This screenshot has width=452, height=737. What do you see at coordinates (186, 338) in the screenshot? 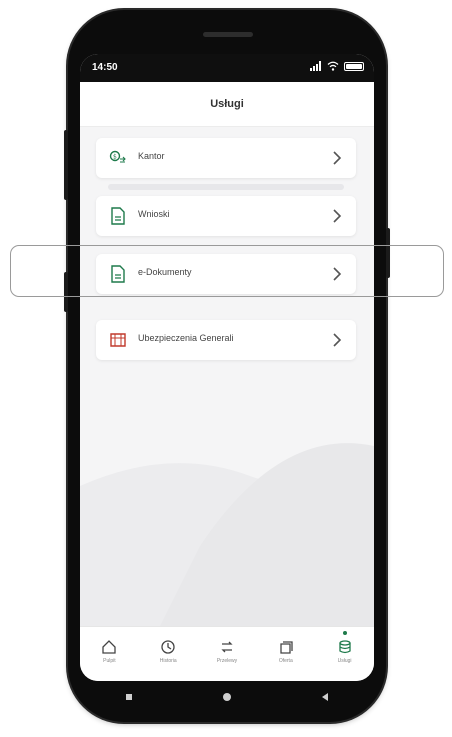
I see `service-label: Ubezpieczenia Generali` at bounding box center [186, 338].